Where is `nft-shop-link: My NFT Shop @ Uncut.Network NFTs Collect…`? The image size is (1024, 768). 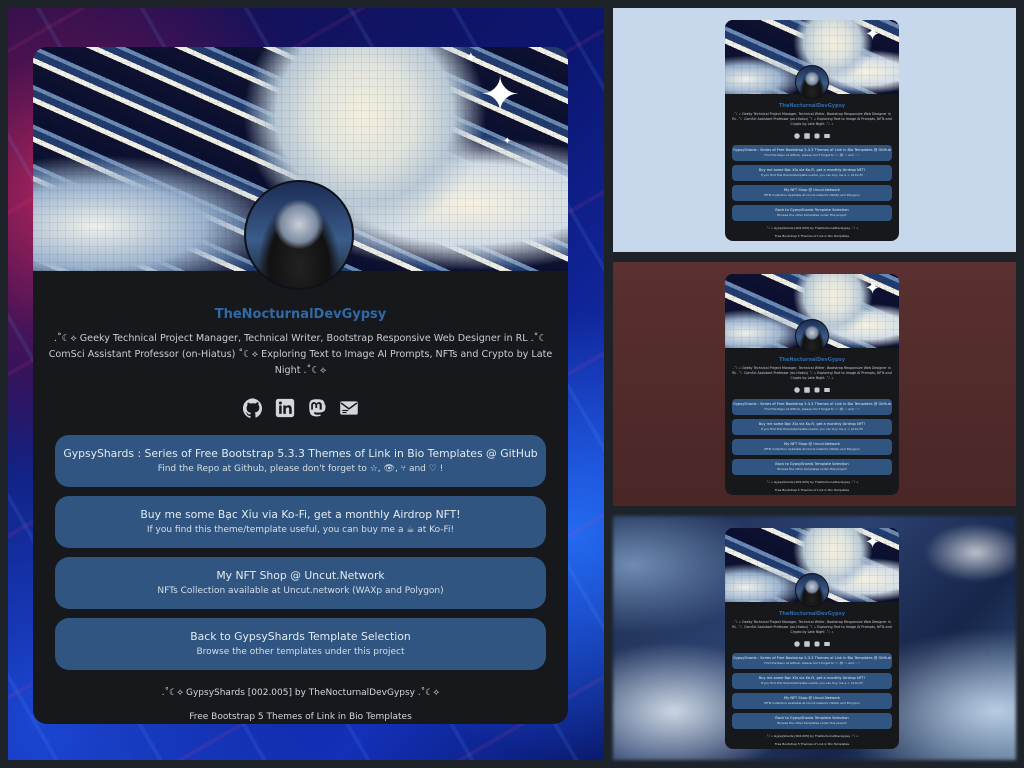 nft-shop-link: My NFT Shop @ Uncut.Network NFTs Collect… is located at coordinates (300, 583).